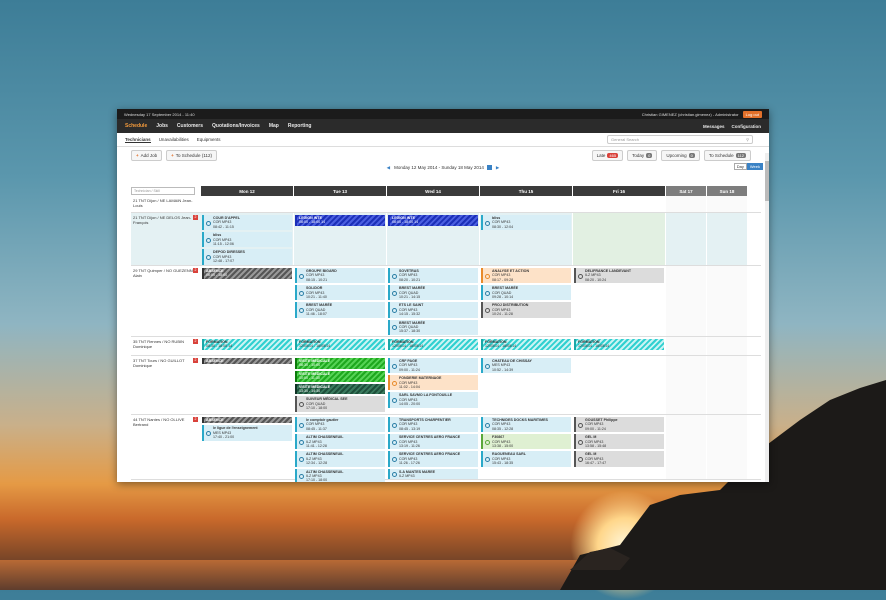 The width and height of the screenshot is (886, 600). I want to click on job-event: BREST MARÉE COR QUAD 15:37 - 18:30, so click(433, 327).